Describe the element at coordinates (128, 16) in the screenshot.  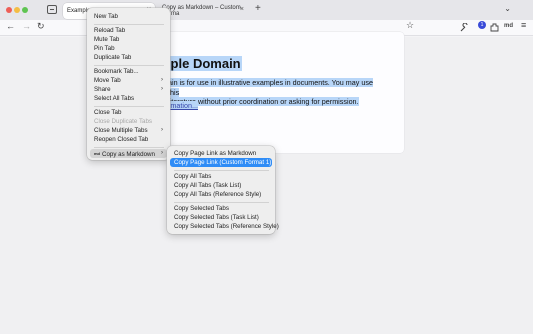
I see `menu-item-new-tab: New Tab` at that location.